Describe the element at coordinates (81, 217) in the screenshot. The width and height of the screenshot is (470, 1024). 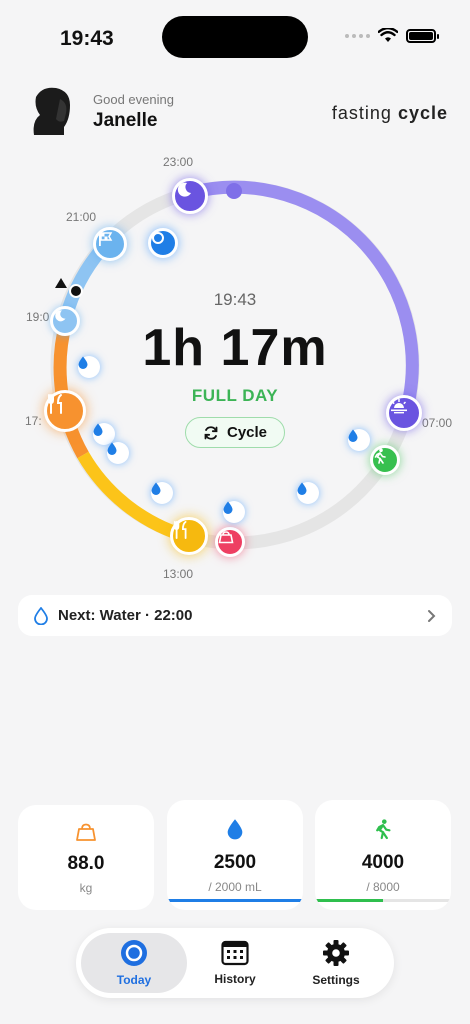
I see `hour-label-21: 21:00` at that location.